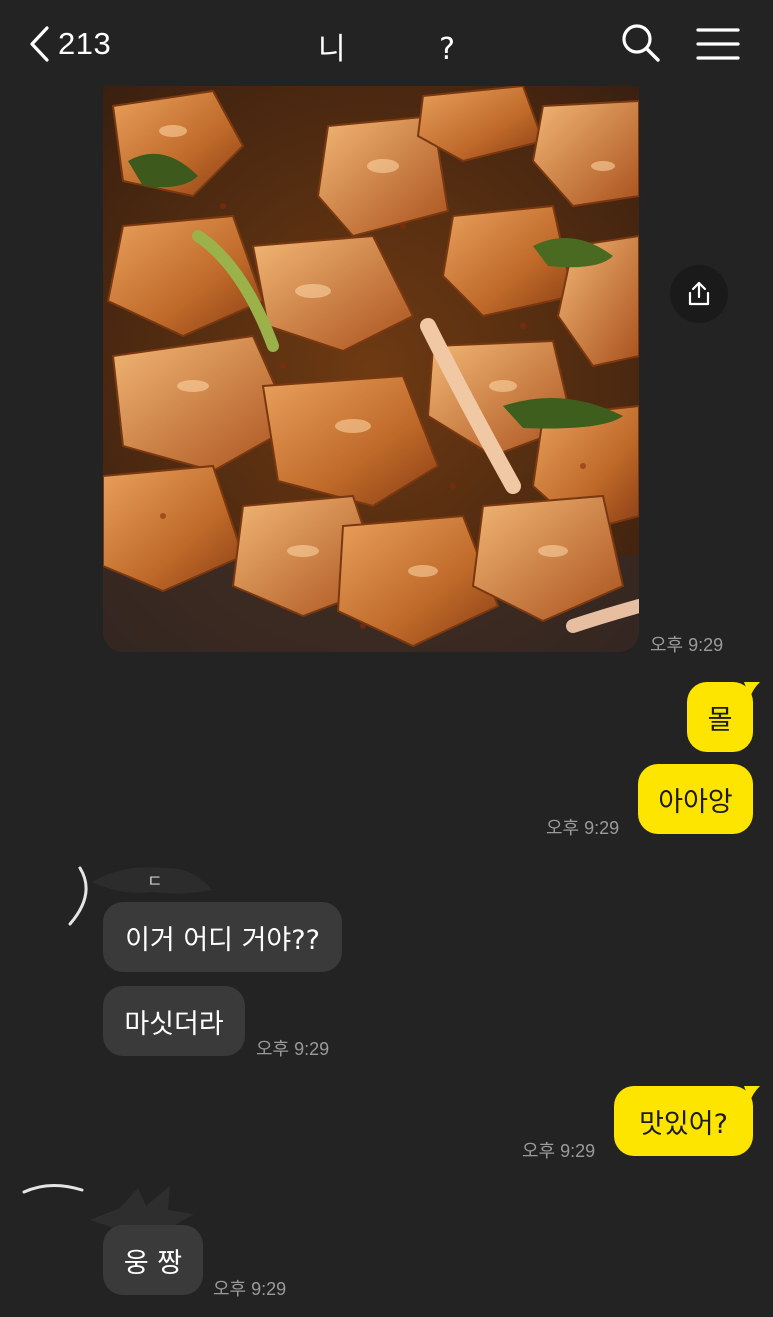  I want to click on friend-message-bubble: 마싯더라, so click(174, 1021).